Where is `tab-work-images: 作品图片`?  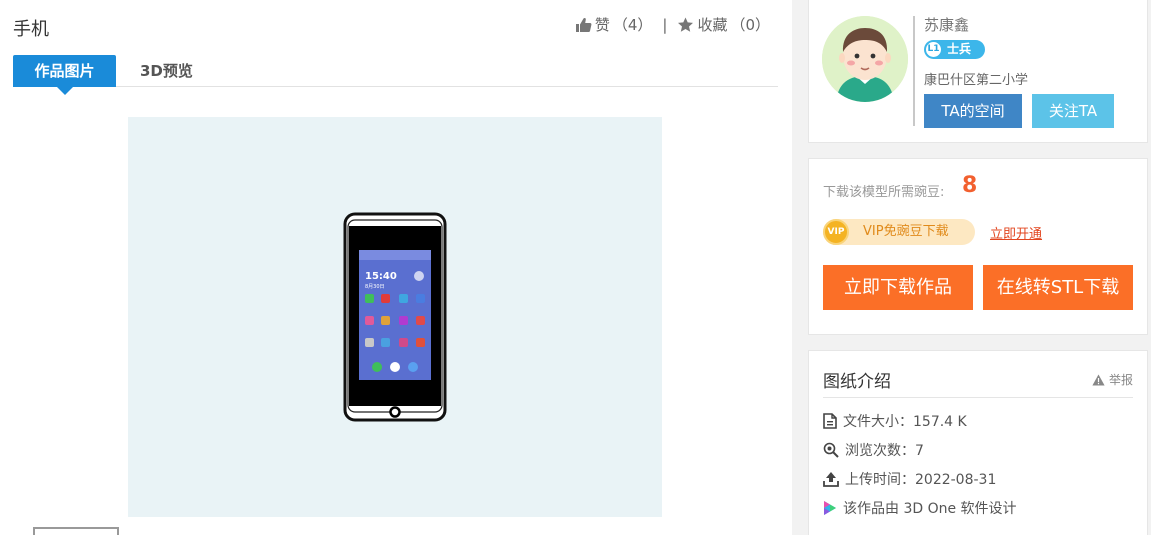 tab-work-images: 作品图片 is located at coordinates (64, 75).